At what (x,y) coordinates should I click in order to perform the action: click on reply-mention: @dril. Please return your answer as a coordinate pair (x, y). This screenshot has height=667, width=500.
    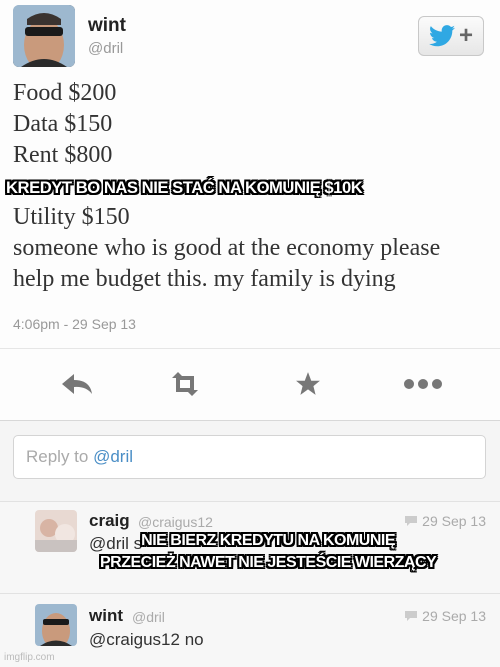
    Looking at the image, I should click on (113, 456).